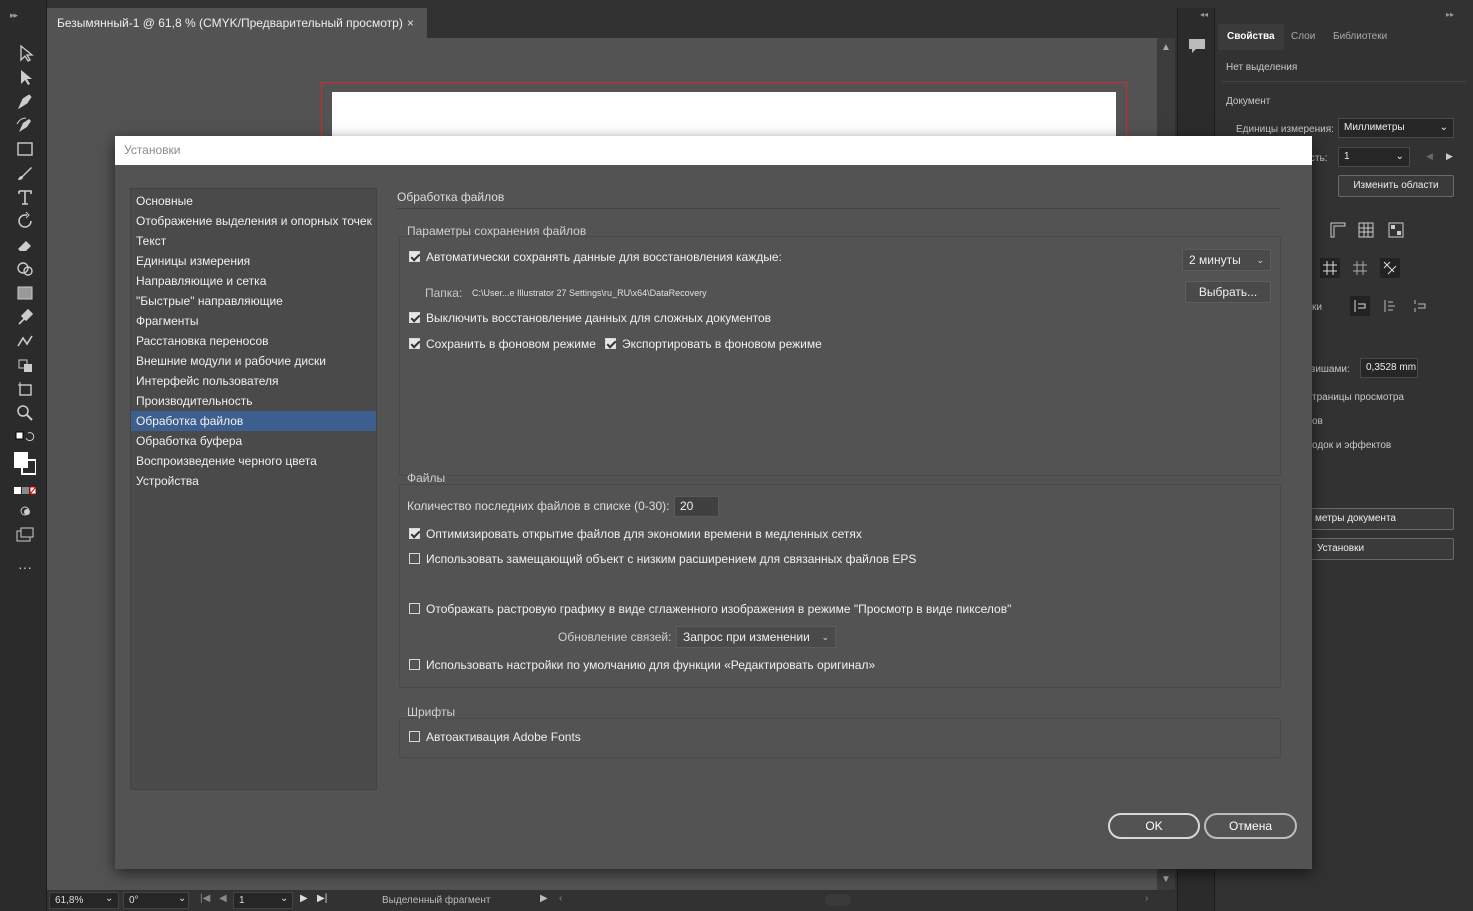 This screenshot has width=1473, height=911. I want to click on partial-option-label: ов, so click(1317, 421).